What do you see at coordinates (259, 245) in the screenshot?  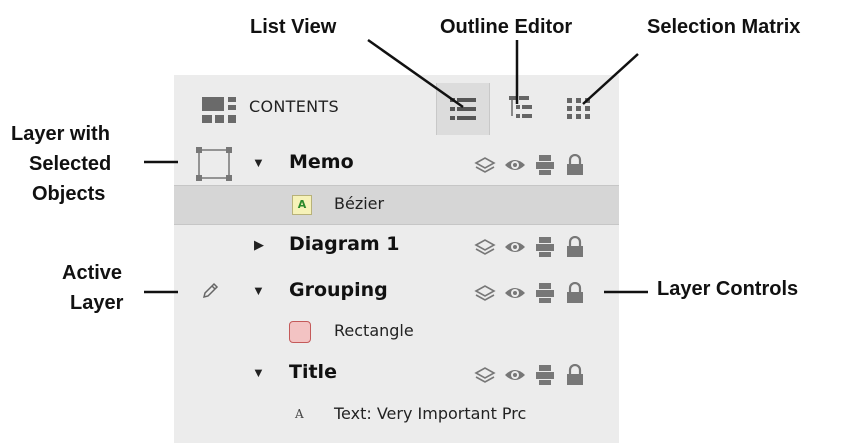 I see `collapsed-triangle-icon: ▶` at bounding box center [259, 245].